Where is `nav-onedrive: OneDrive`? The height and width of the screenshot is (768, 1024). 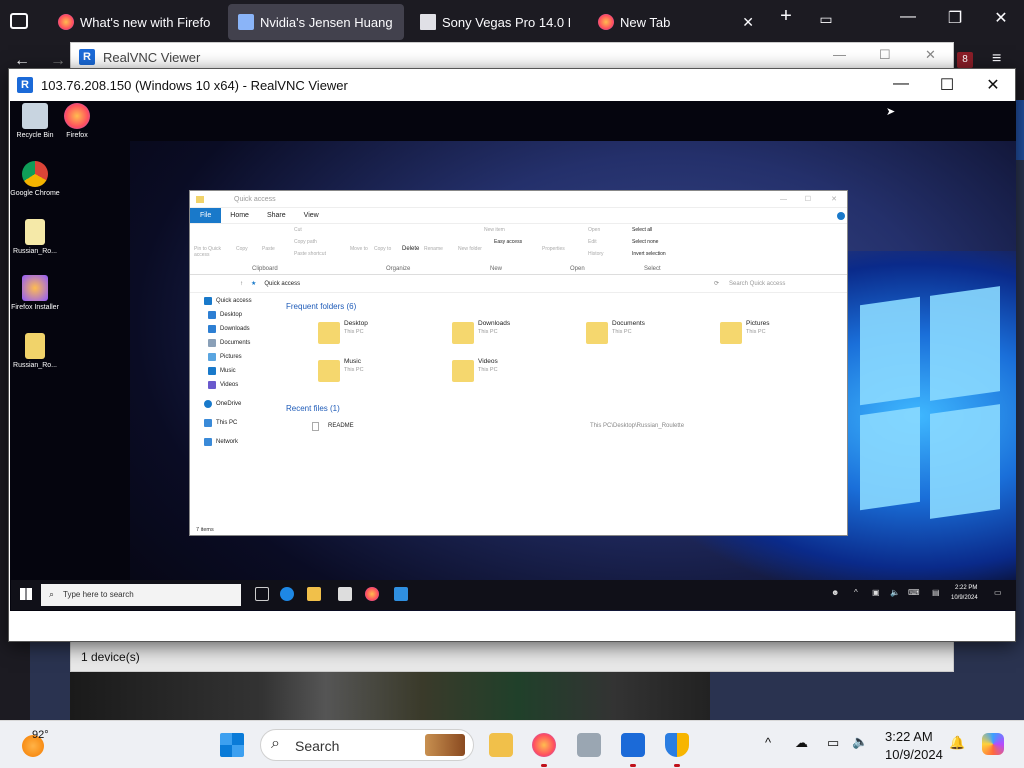 nav-onedrive: OneDrive is located at coordinates (236, 404).